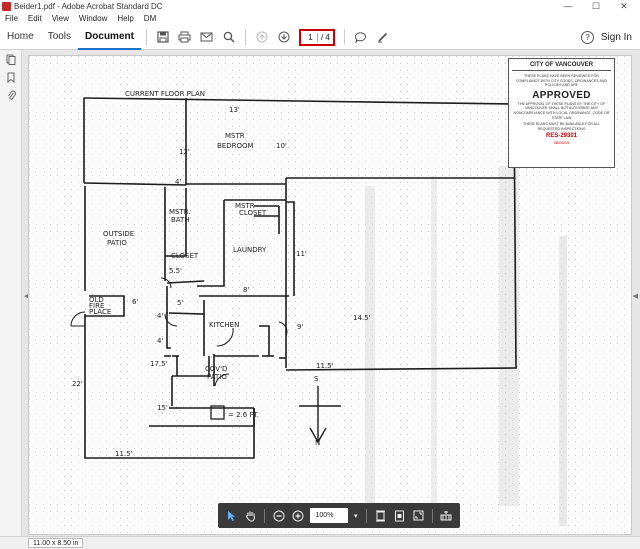 The image size is (640, 549). Describe the element at coordinates (11, 77) in the screenshot. I see `bookmark-icon` at that location.